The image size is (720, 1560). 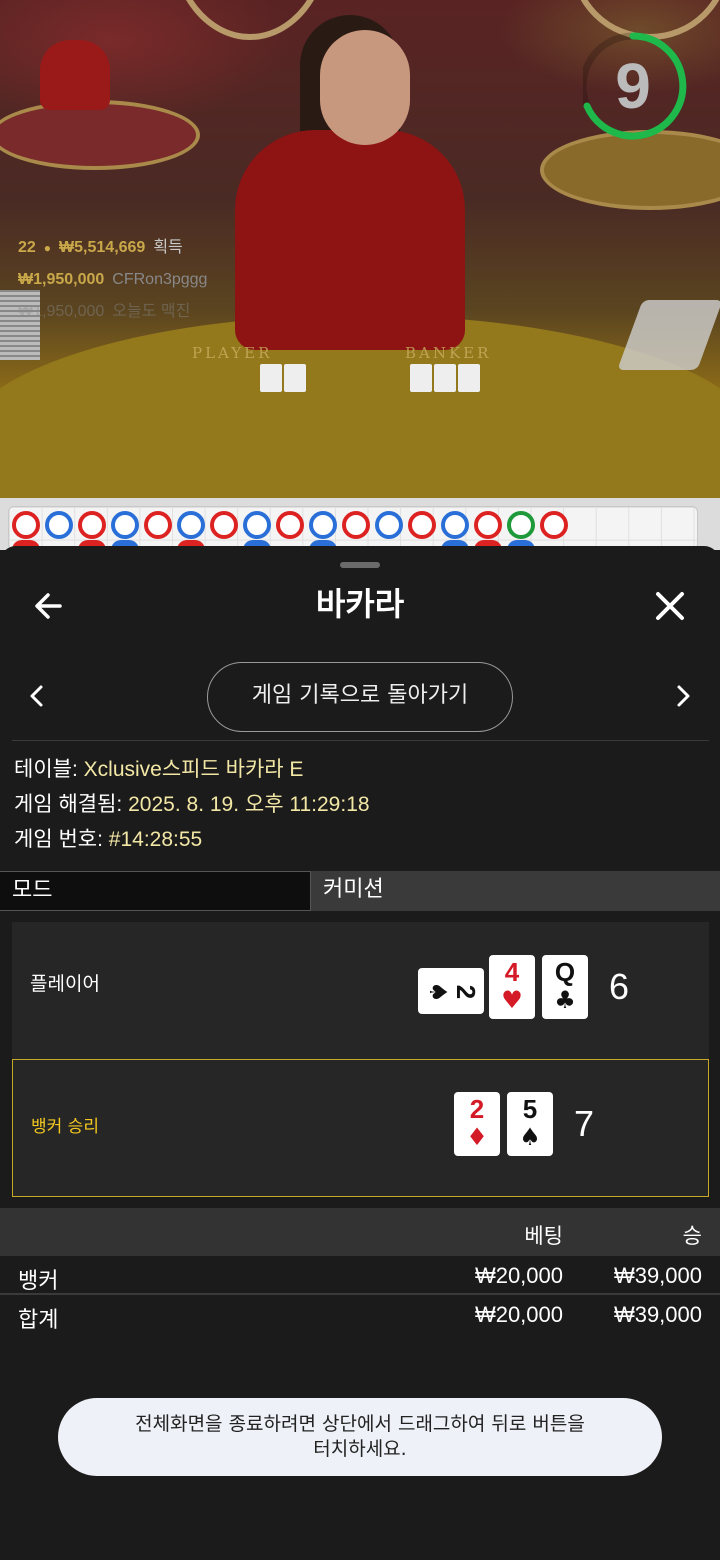 What do you see at coordinates (151, 311) in the screenshot?
I see `faded-text: 오늘도 맥진` at bounding box center [151, 311].